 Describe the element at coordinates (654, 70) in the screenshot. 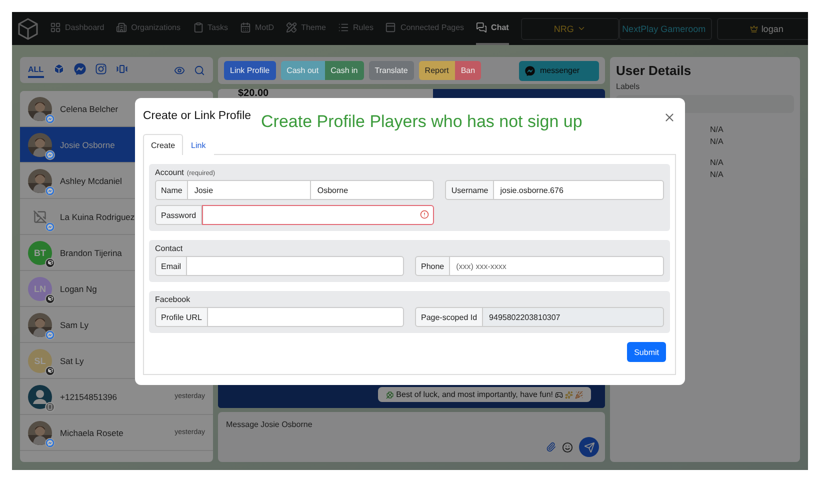

I see `panel-title: User Details` at that location.